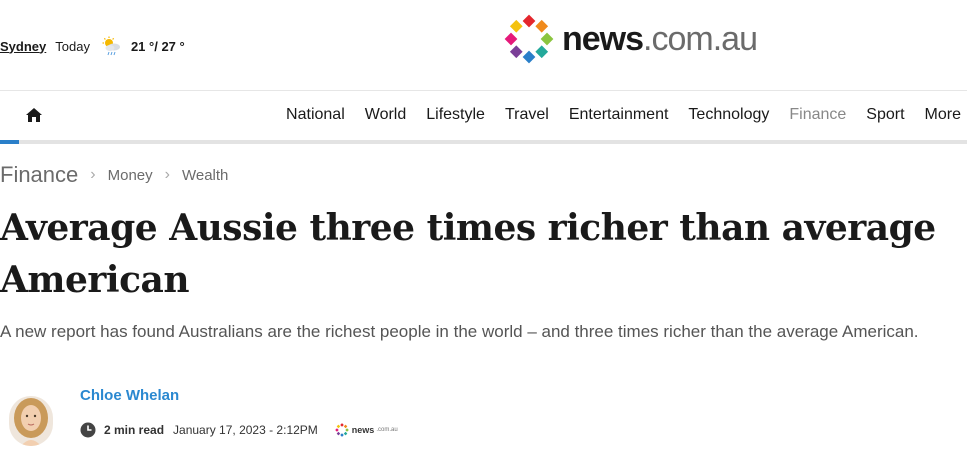  Describe the element at coordinates (728, 115) in the screenshot. I see `nav-item-technology: Technology` at that location.